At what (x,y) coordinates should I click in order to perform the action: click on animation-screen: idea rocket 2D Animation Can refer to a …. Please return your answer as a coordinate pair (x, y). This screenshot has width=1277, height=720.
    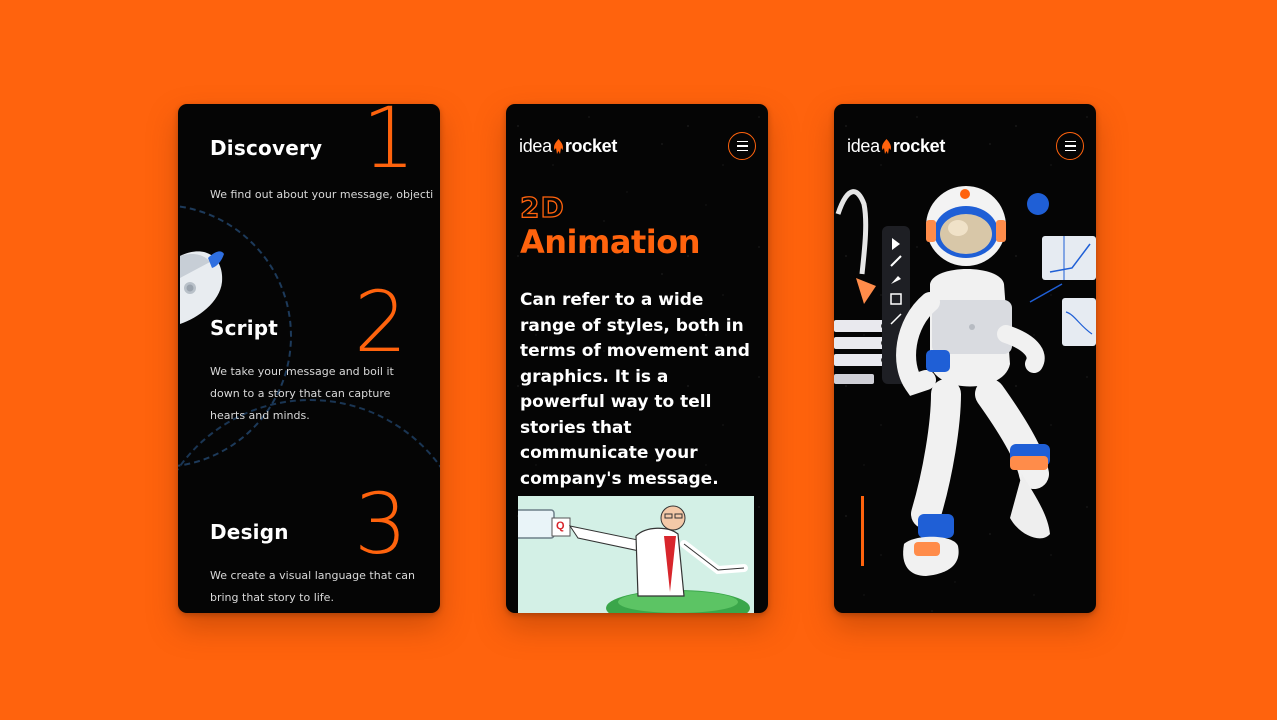
    Looking at the image, I should click on (637, 358).